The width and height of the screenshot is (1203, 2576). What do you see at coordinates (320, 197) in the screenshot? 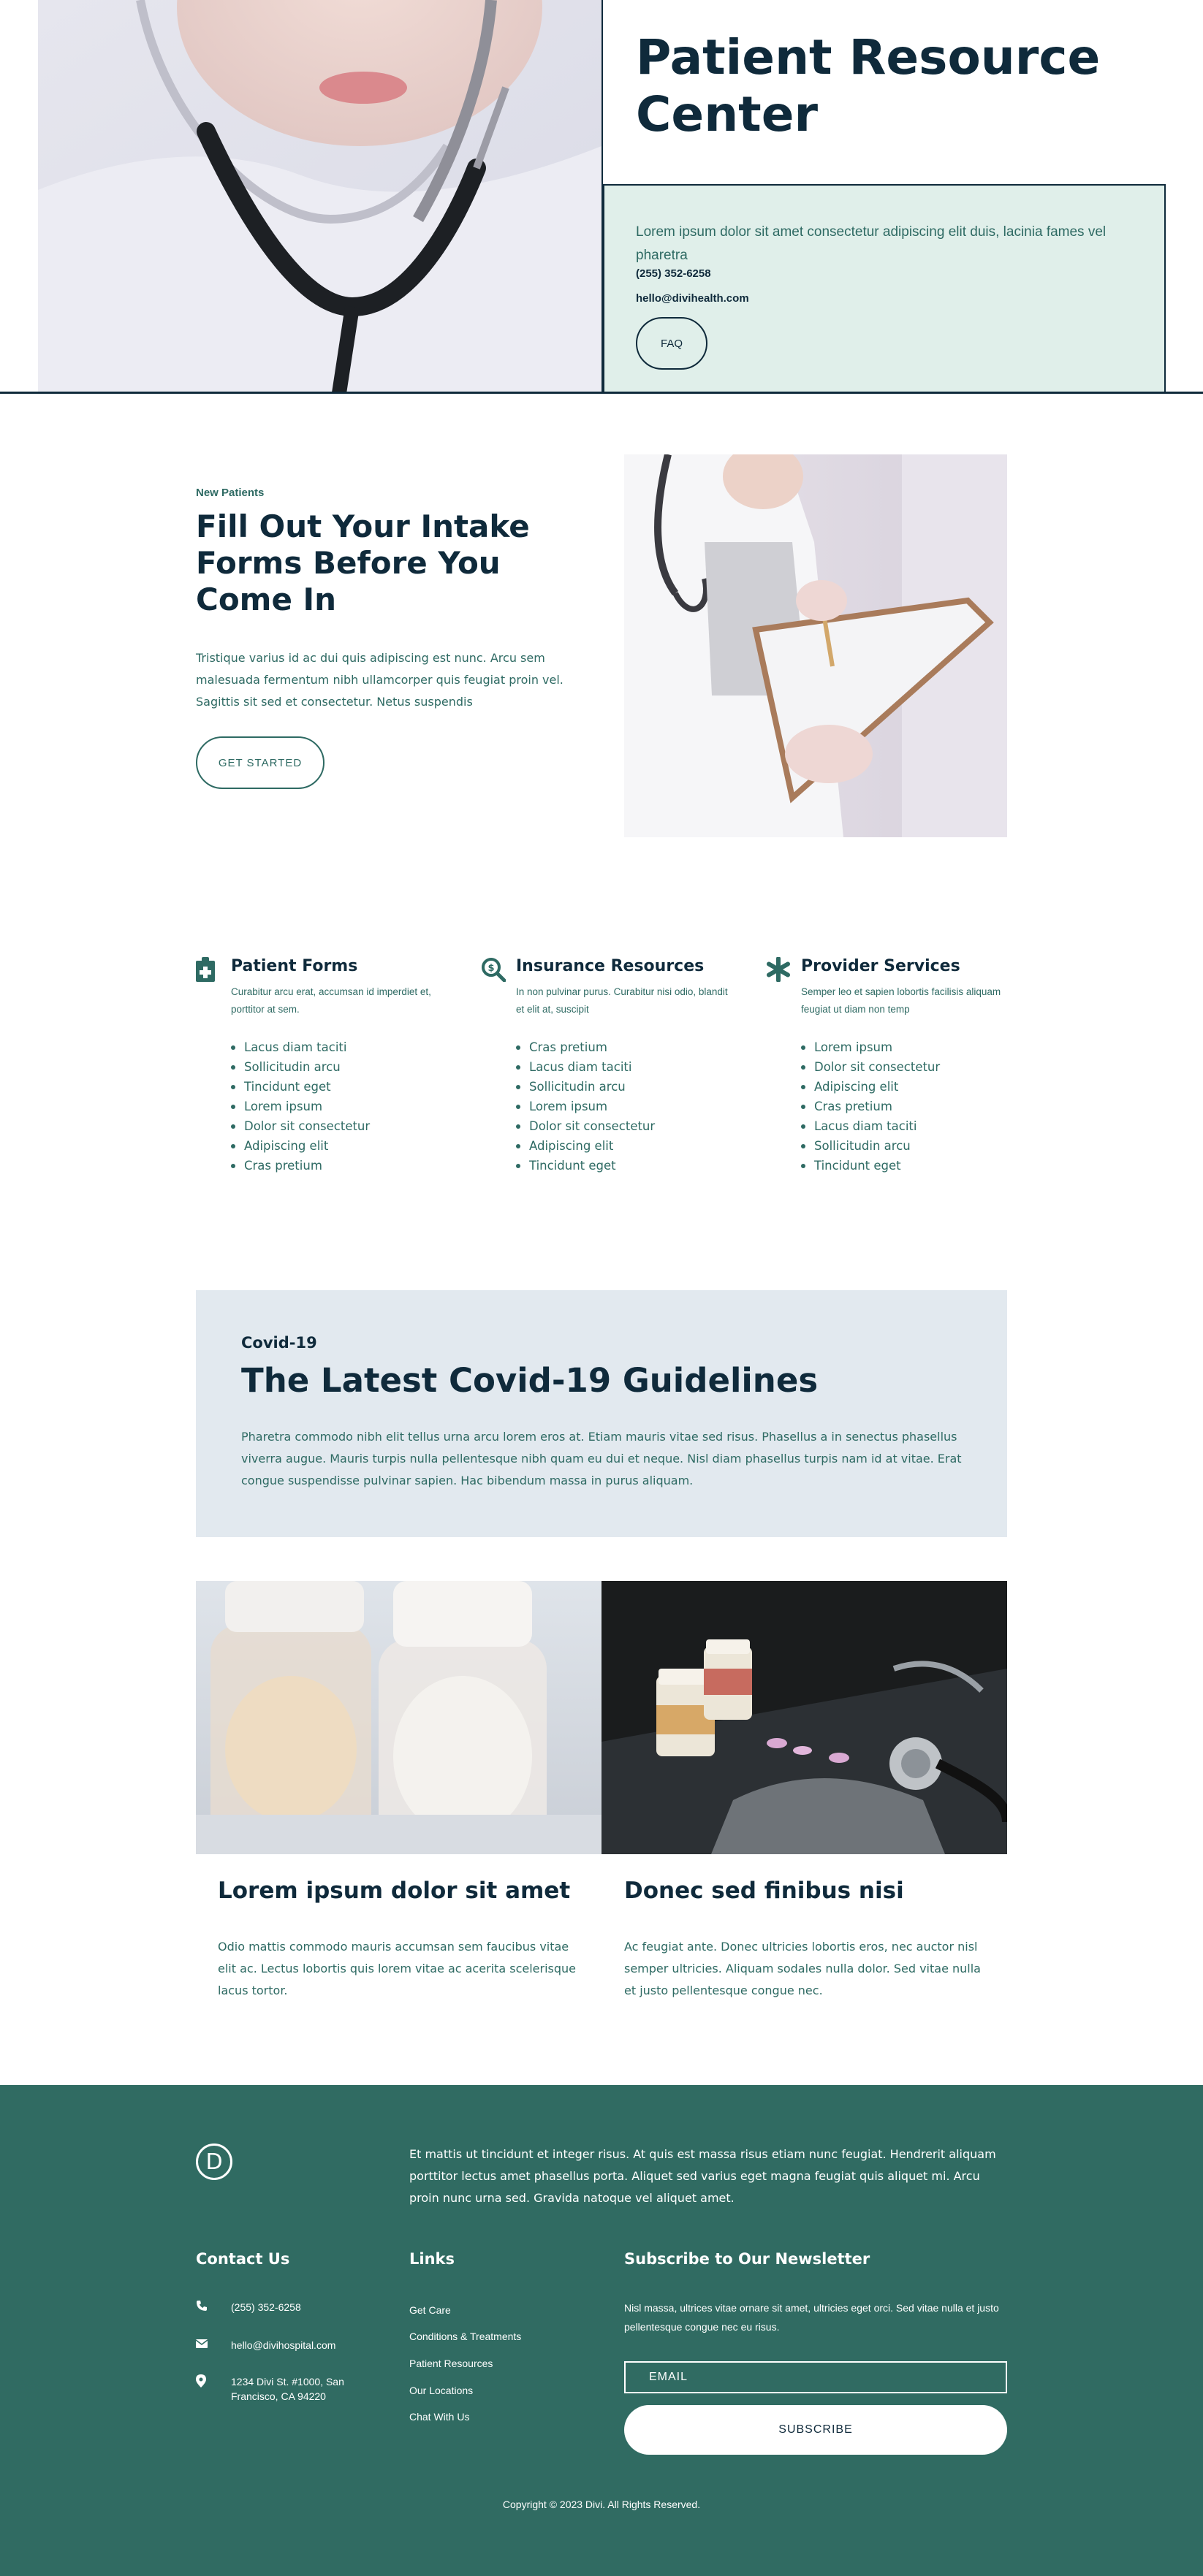
I see `hero-doctor-stethoscope-image` at bounding box center [320, 197].